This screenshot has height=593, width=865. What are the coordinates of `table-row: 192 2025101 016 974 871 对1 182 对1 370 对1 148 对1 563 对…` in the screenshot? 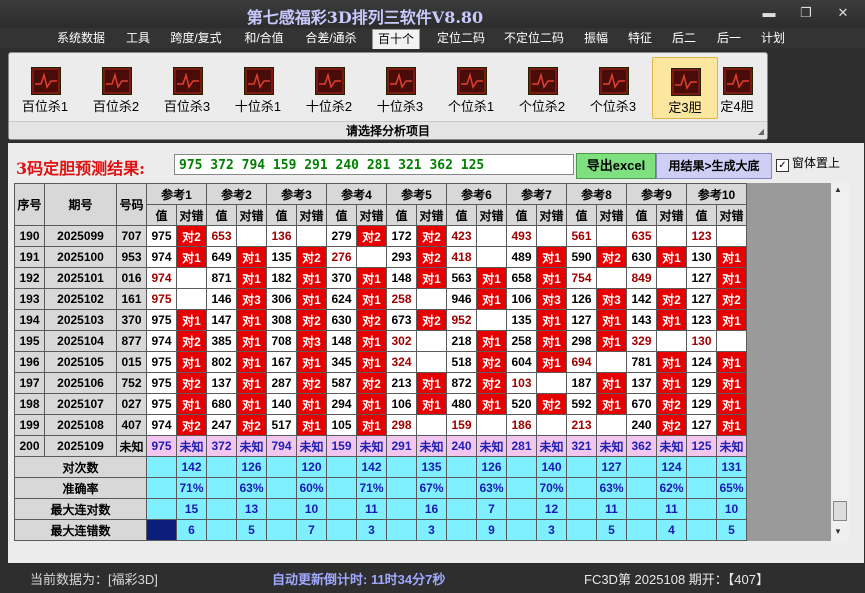 It's located at (381, 278).